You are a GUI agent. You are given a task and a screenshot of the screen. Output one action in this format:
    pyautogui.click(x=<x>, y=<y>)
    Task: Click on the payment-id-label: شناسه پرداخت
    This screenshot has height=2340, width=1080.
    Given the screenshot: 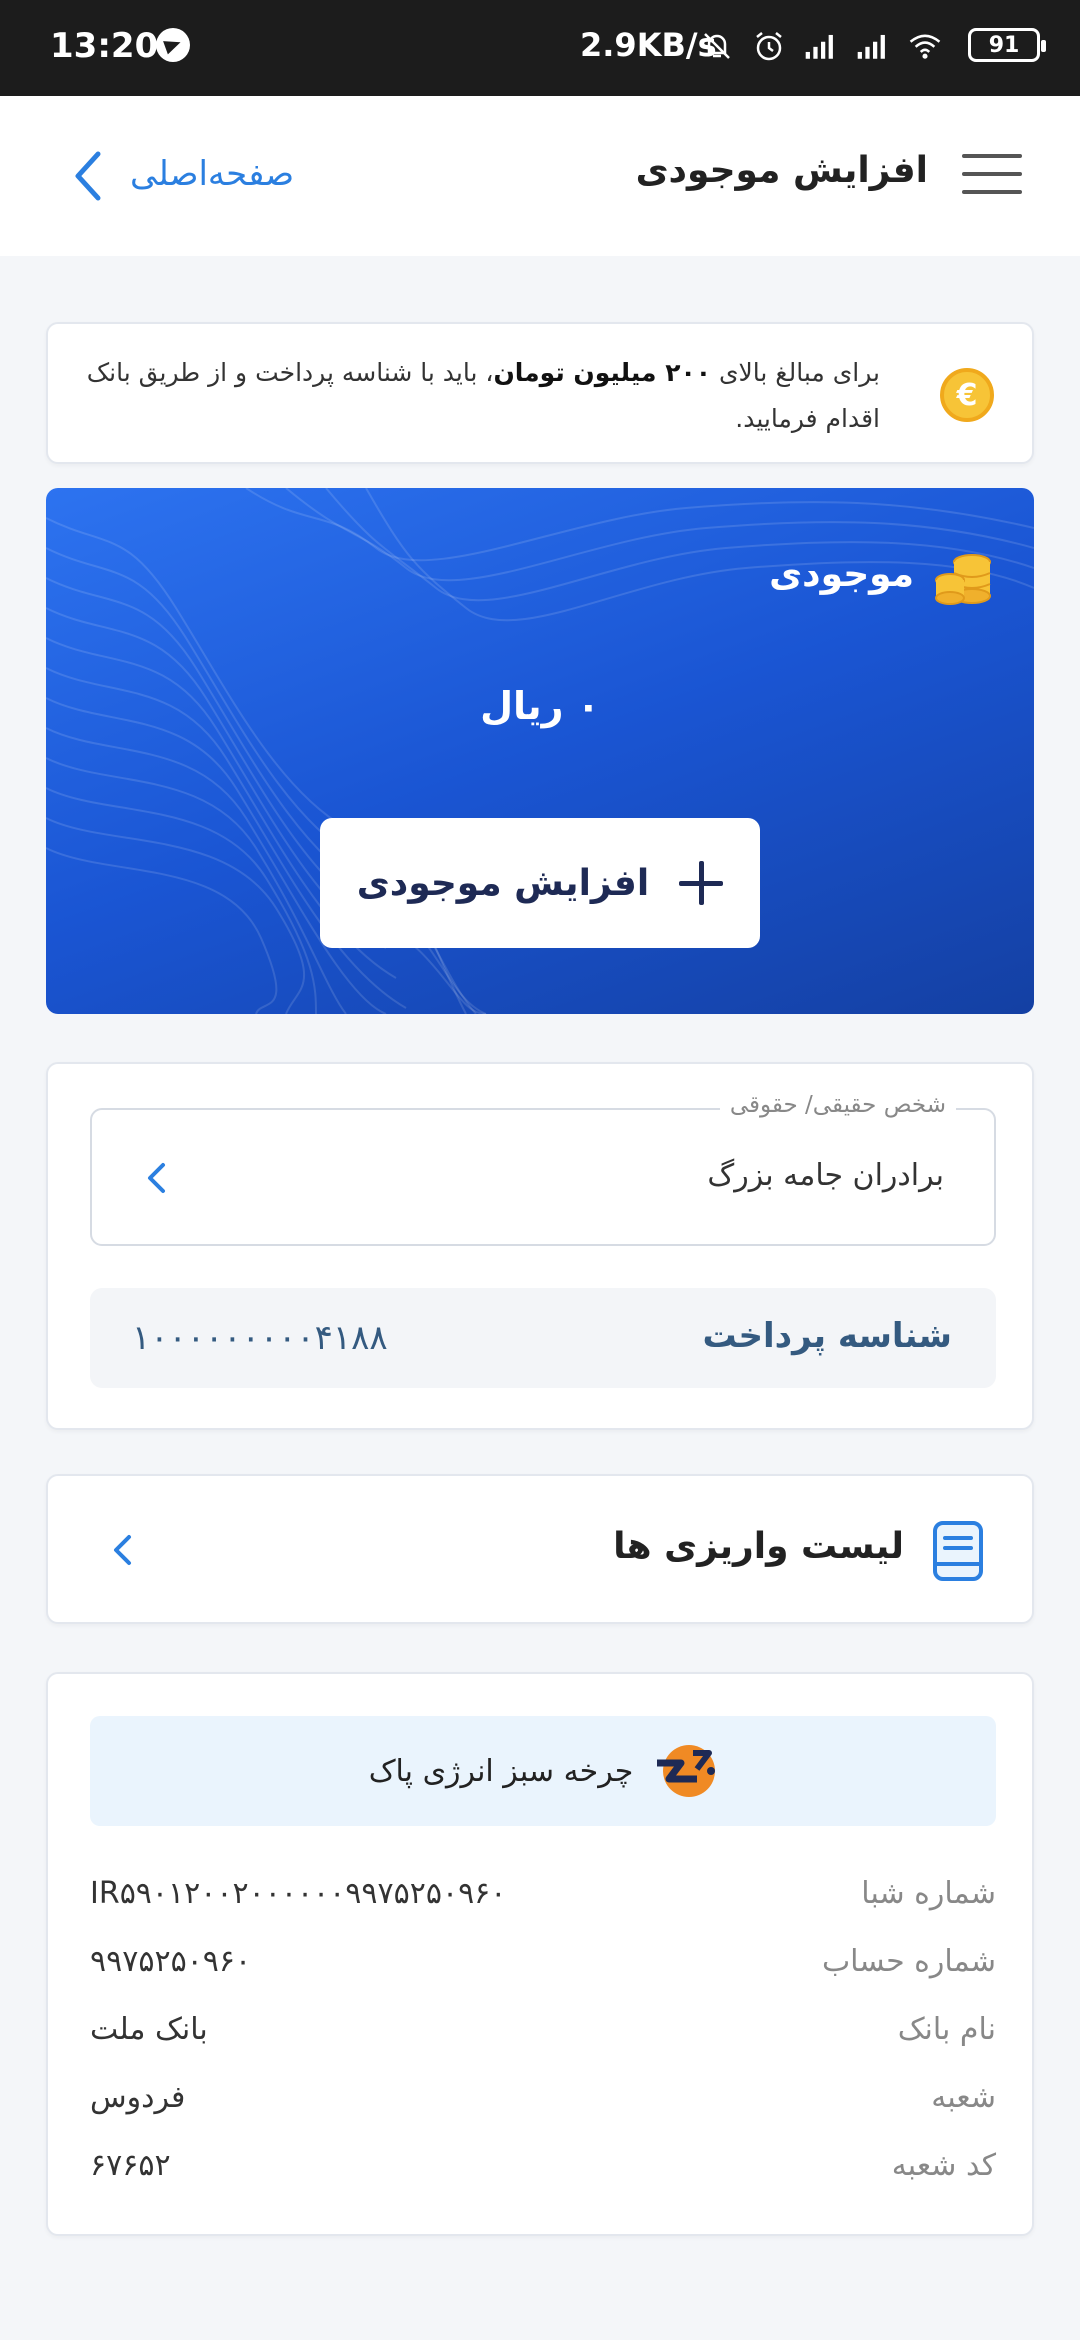 What is the action you would take?
    pyautogui.click(x=827, y=1336)
    